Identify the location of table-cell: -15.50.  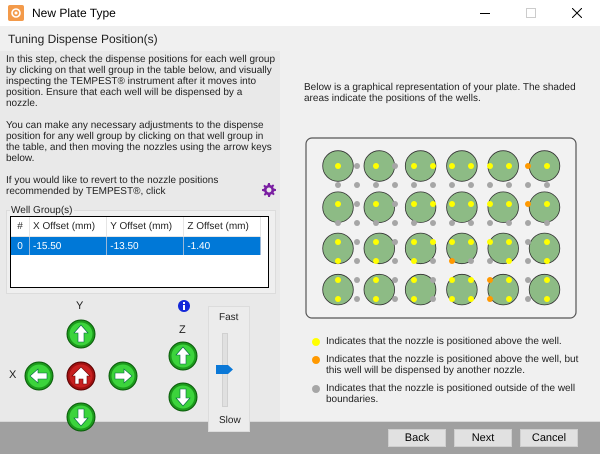
(68, 245).